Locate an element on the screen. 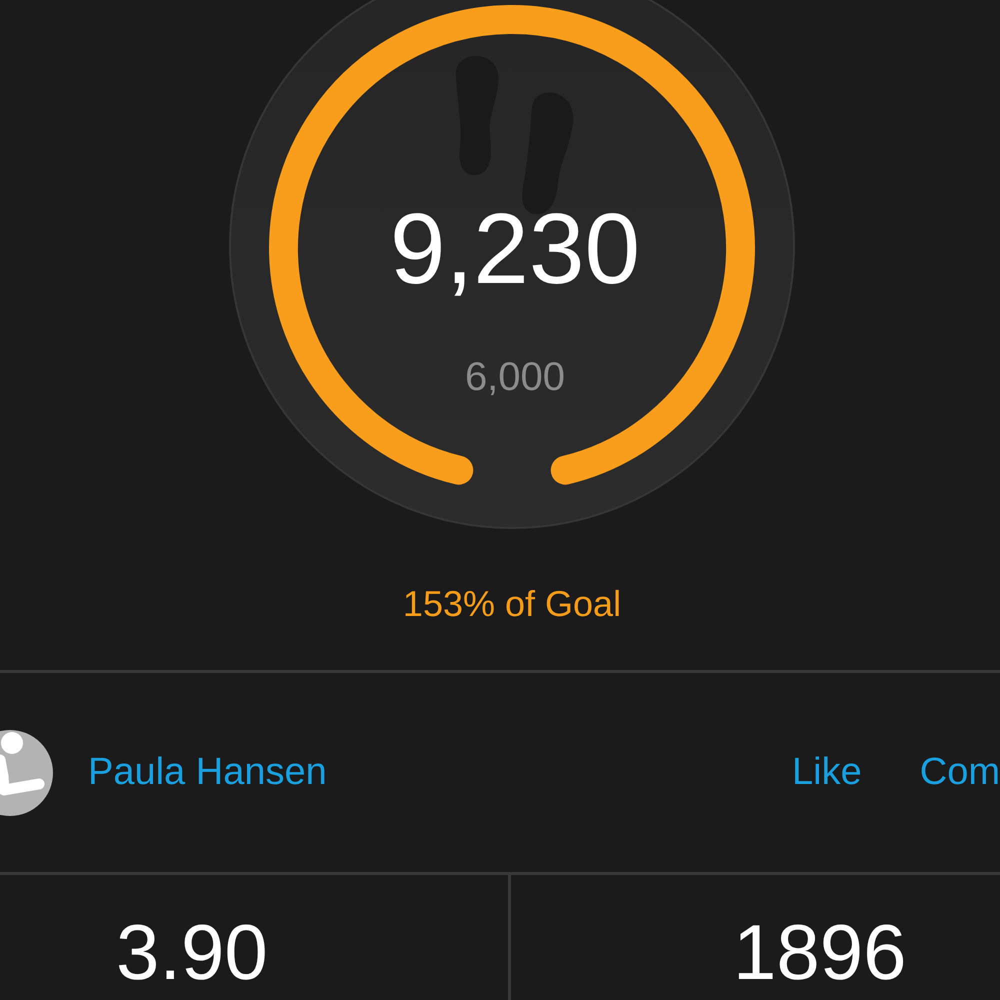 This screenshot has width=1000, height=1000. avatar-icon is located at coordinates (26, 773).